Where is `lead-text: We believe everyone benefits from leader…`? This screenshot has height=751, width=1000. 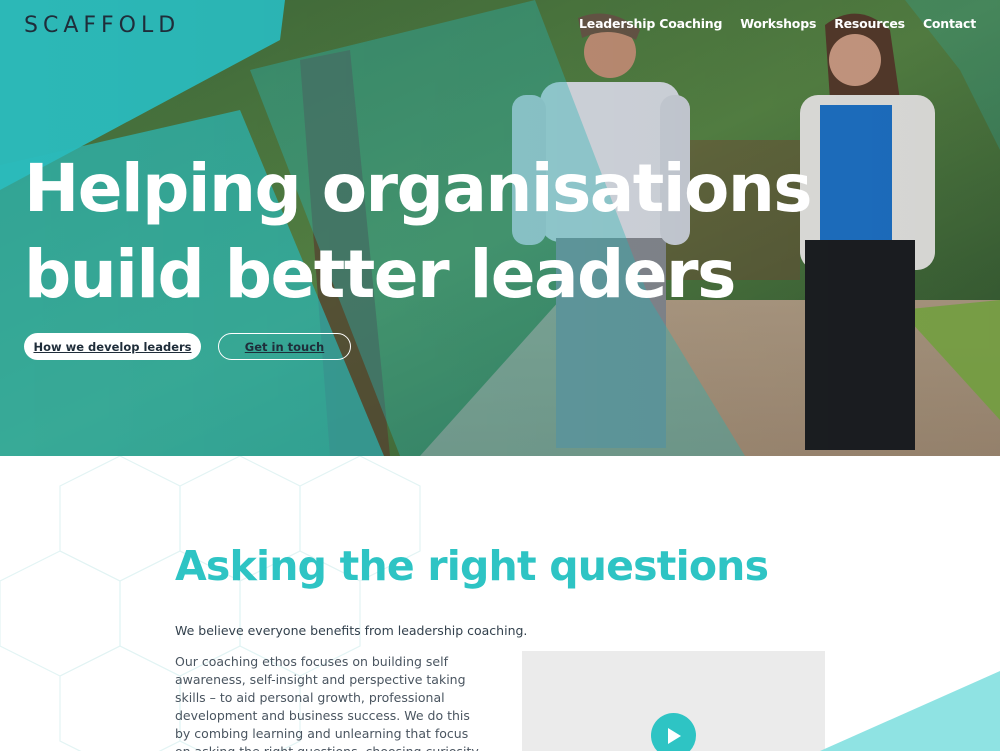
lead-text: We believe everyone benefits from leader… is located at coordinates (351, 630).